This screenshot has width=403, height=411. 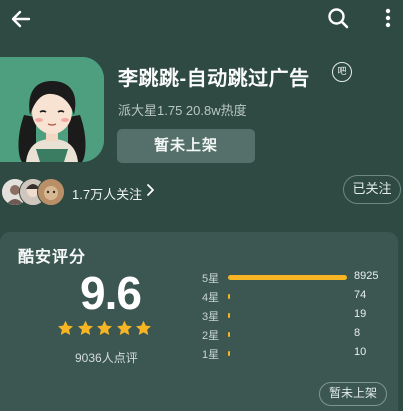 I want to click on follow-button: 已关注, so click(x=372, y=189).